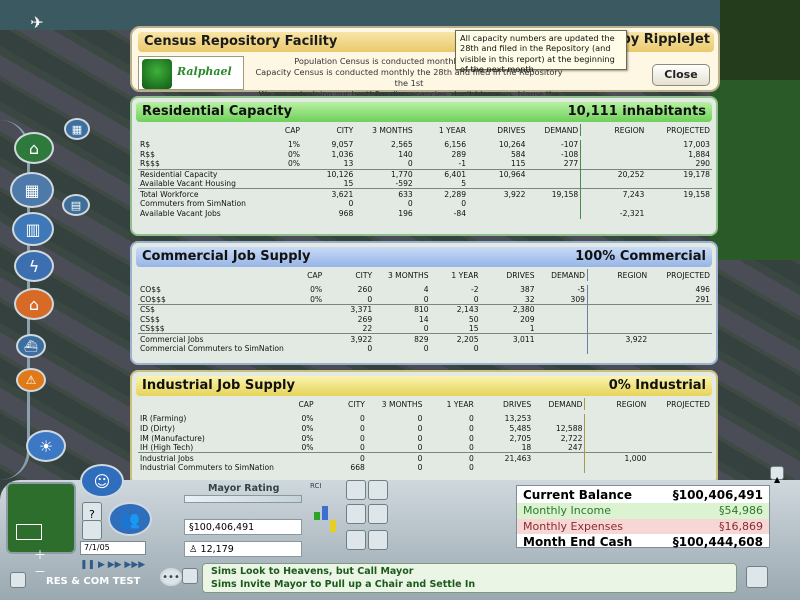  I want to click on route-query-button: ✈, so click(37, 22).